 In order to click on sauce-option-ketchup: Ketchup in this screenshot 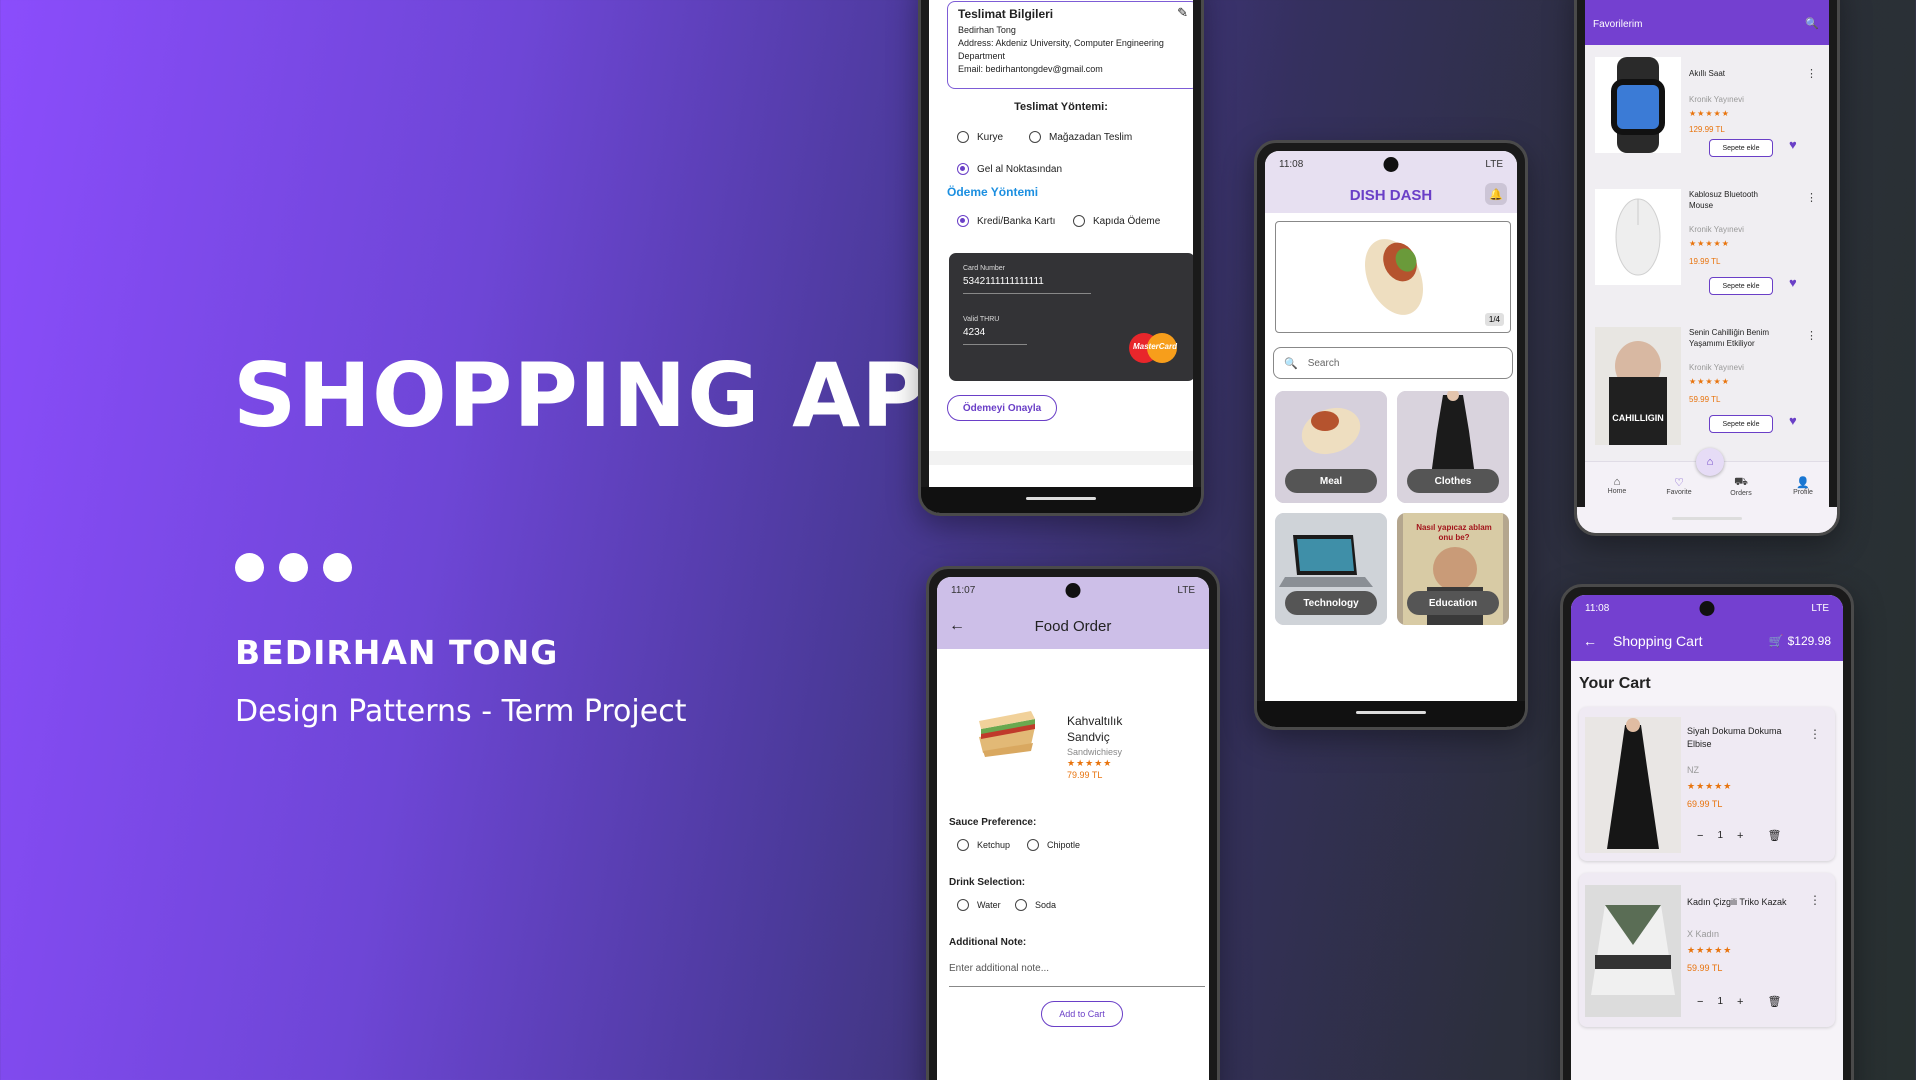, I will do `click(983, 845)`.